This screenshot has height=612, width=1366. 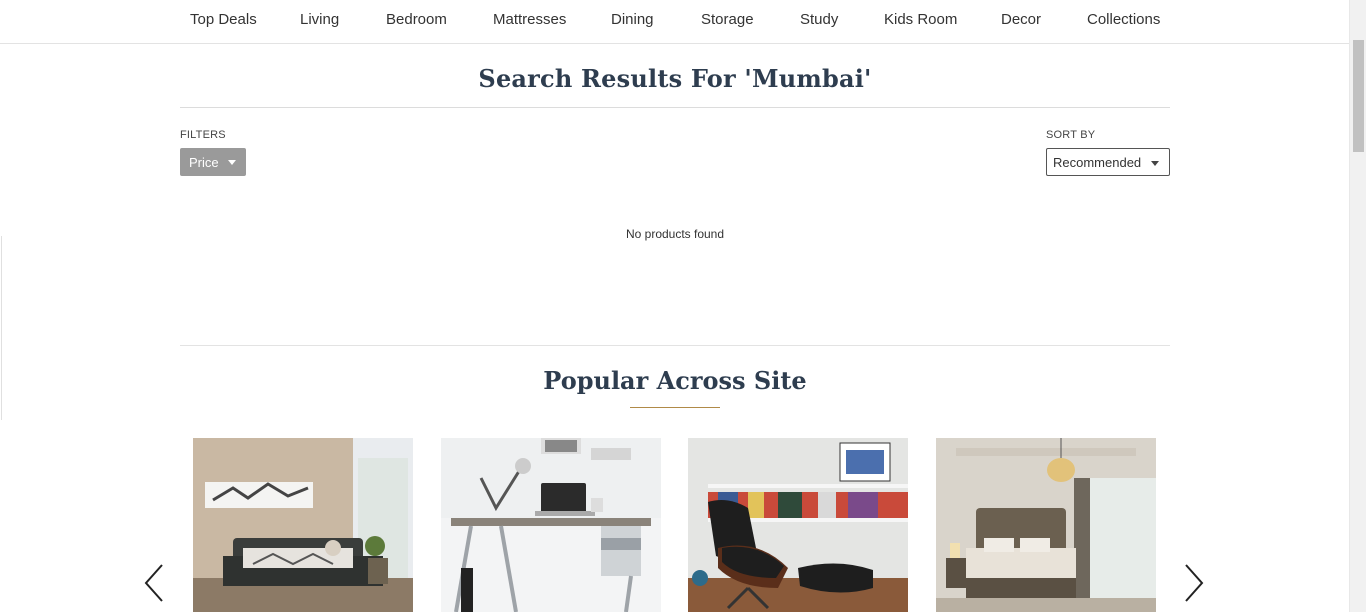 I want to click on nav-item-mattresses: Mattresses, so click(x=529, y=19).